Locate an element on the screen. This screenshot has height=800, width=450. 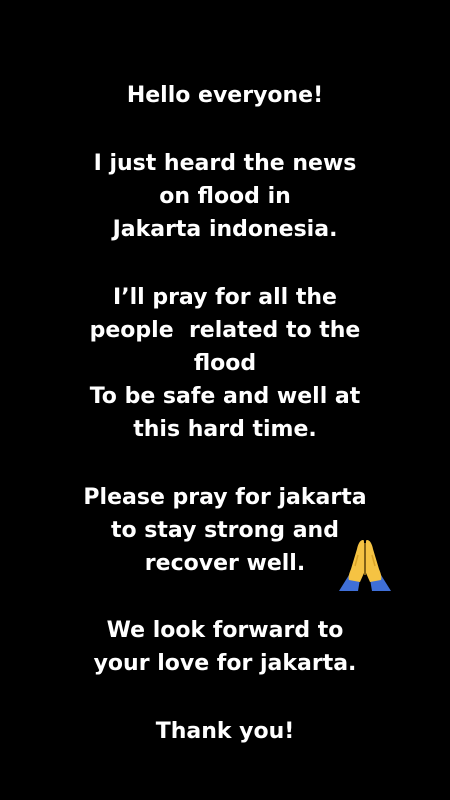
greeting-text: Hello everyone! is located at coordinates (225, 95).